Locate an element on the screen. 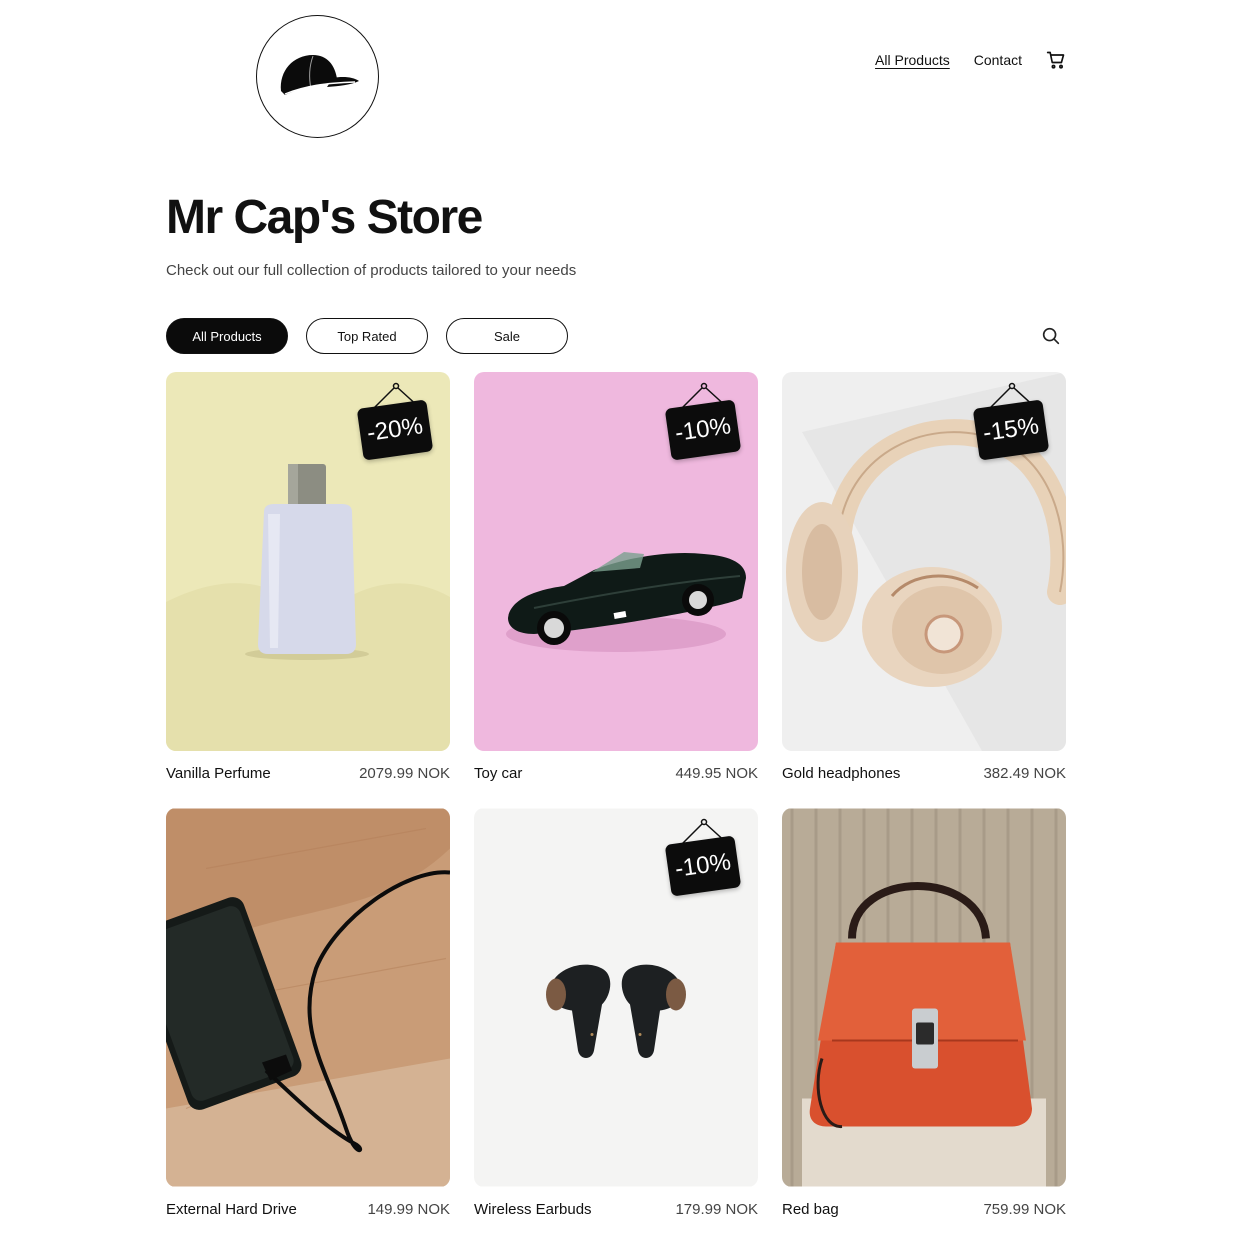  product-name: Vanilla Perfume is located at coordinates (218, 773).